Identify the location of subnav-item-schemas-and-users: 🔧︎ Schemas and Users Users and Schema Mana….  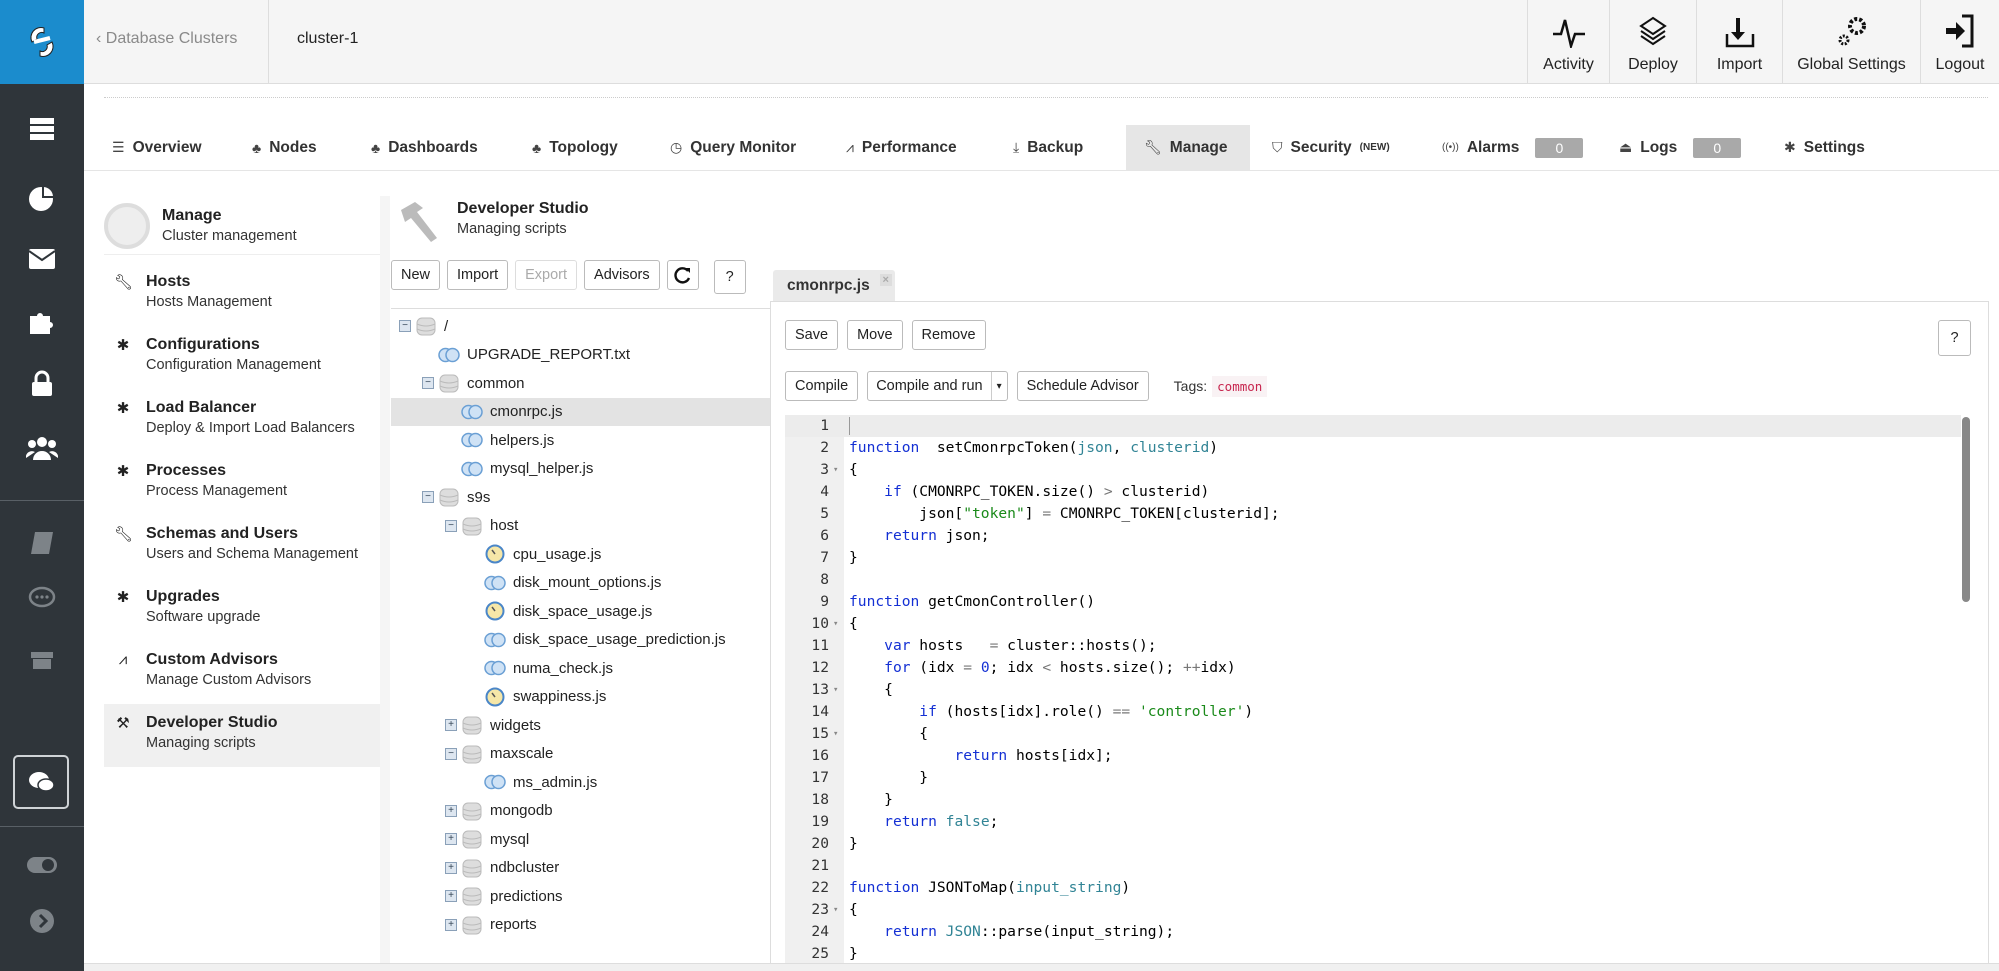
(242, 546).